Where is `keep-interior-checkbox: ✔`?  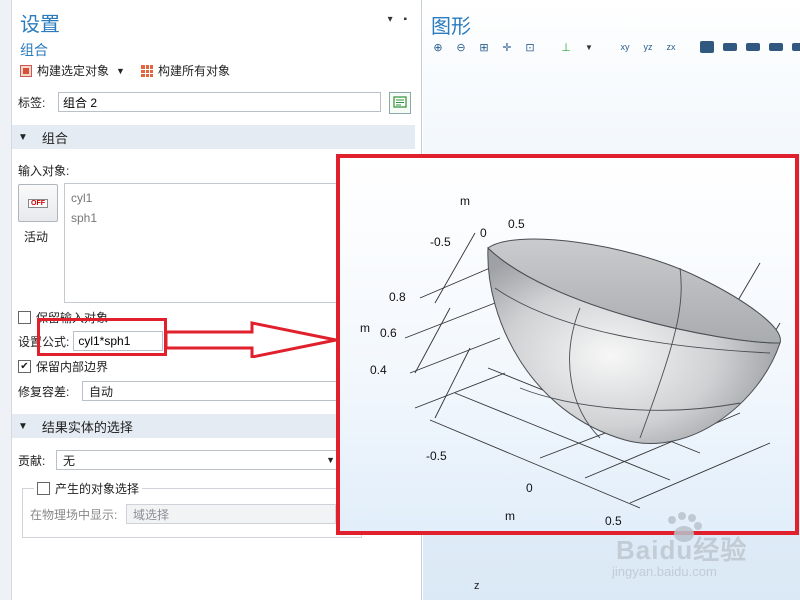
keep-interior-checkbox: ✔ is located at coordinates (24, 366).